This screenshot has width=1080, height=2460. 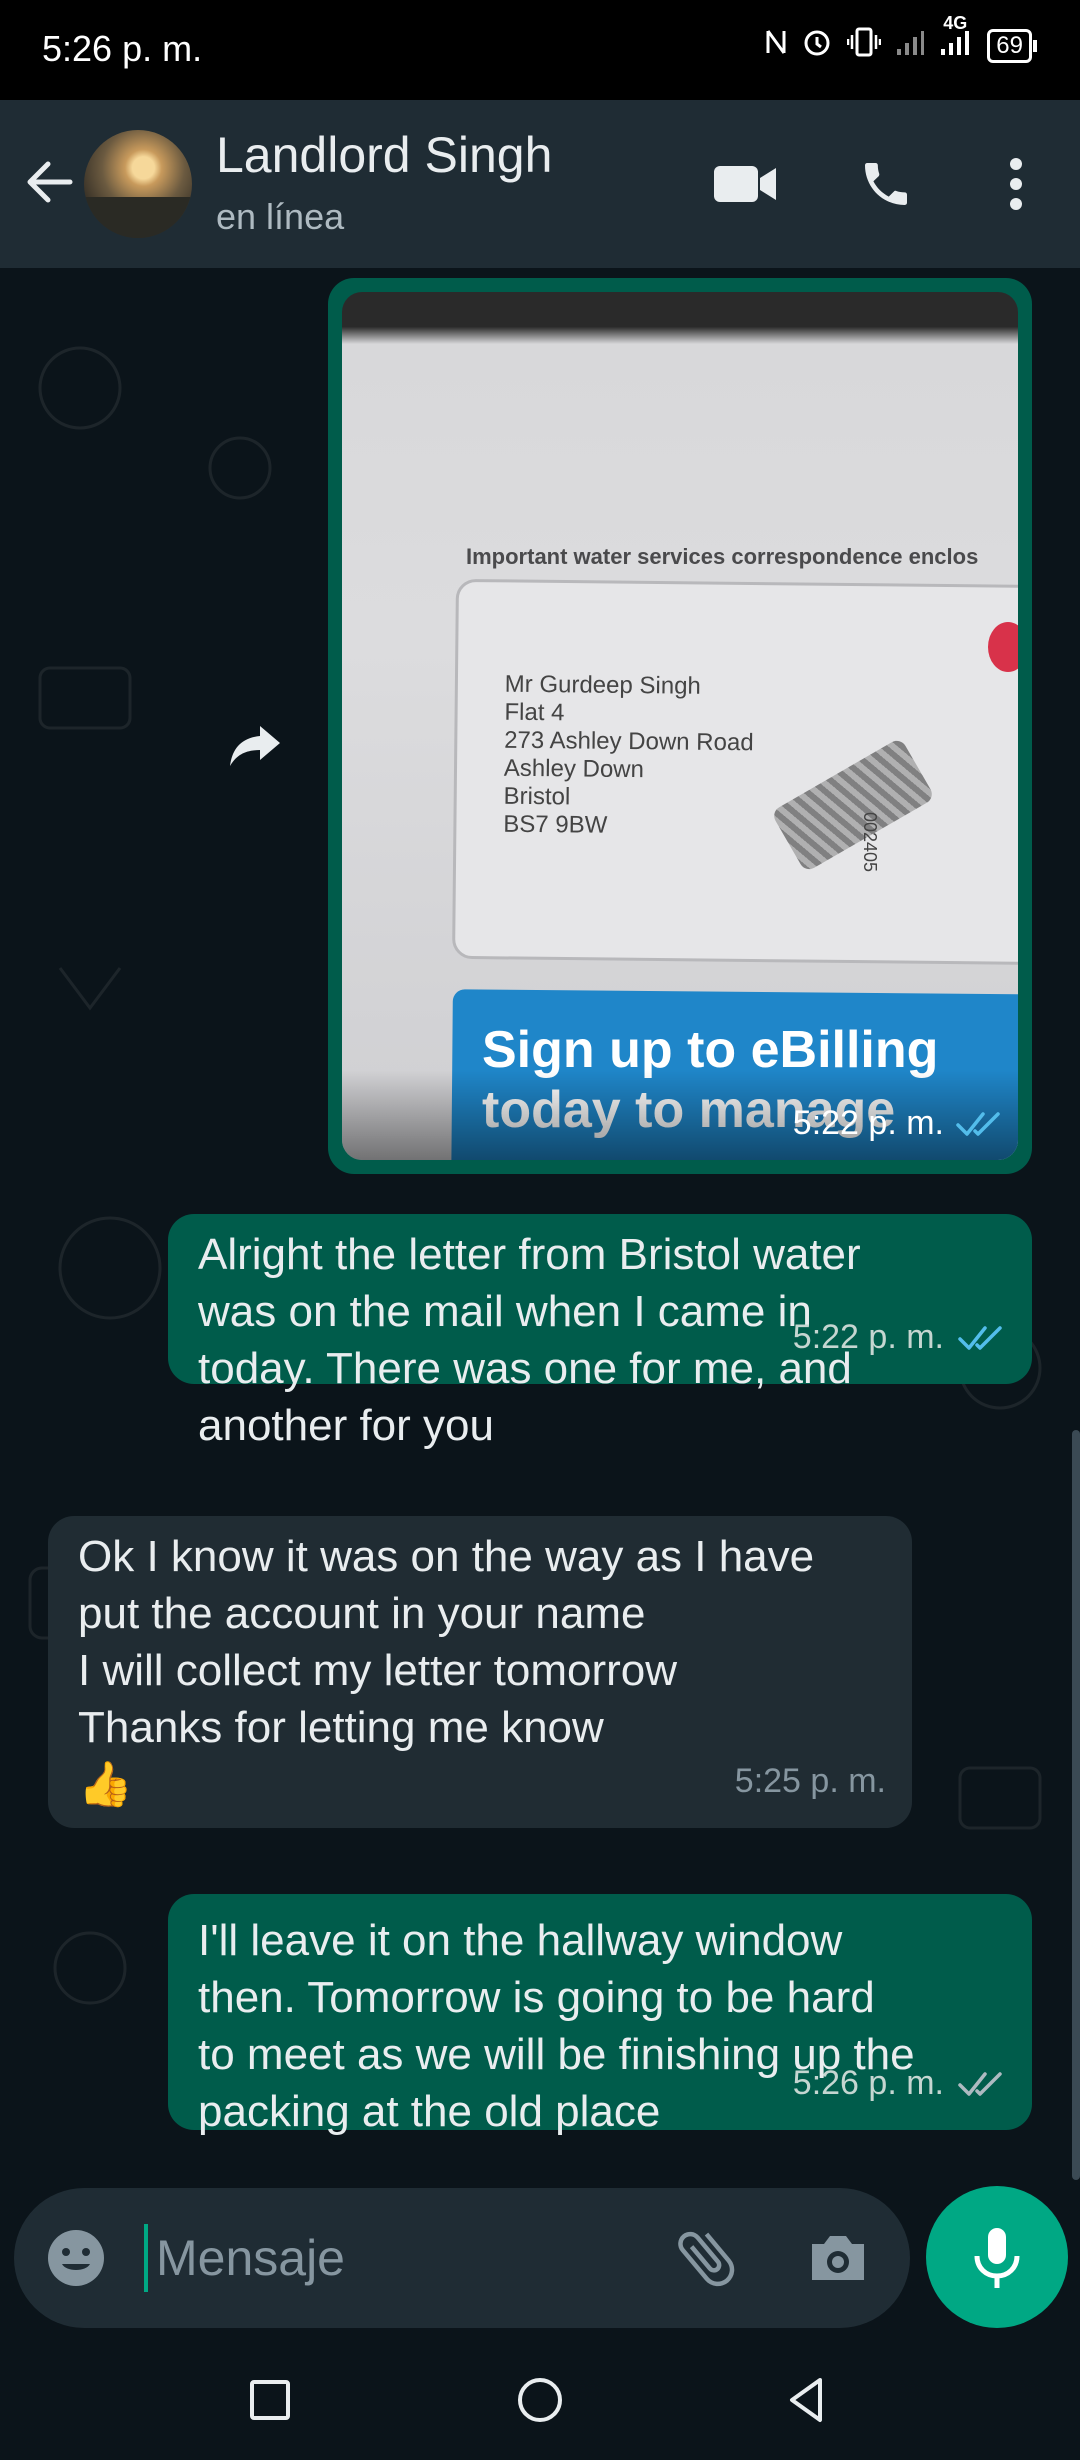 I want to click on scrollbar, so click(x=1076, y=1805).